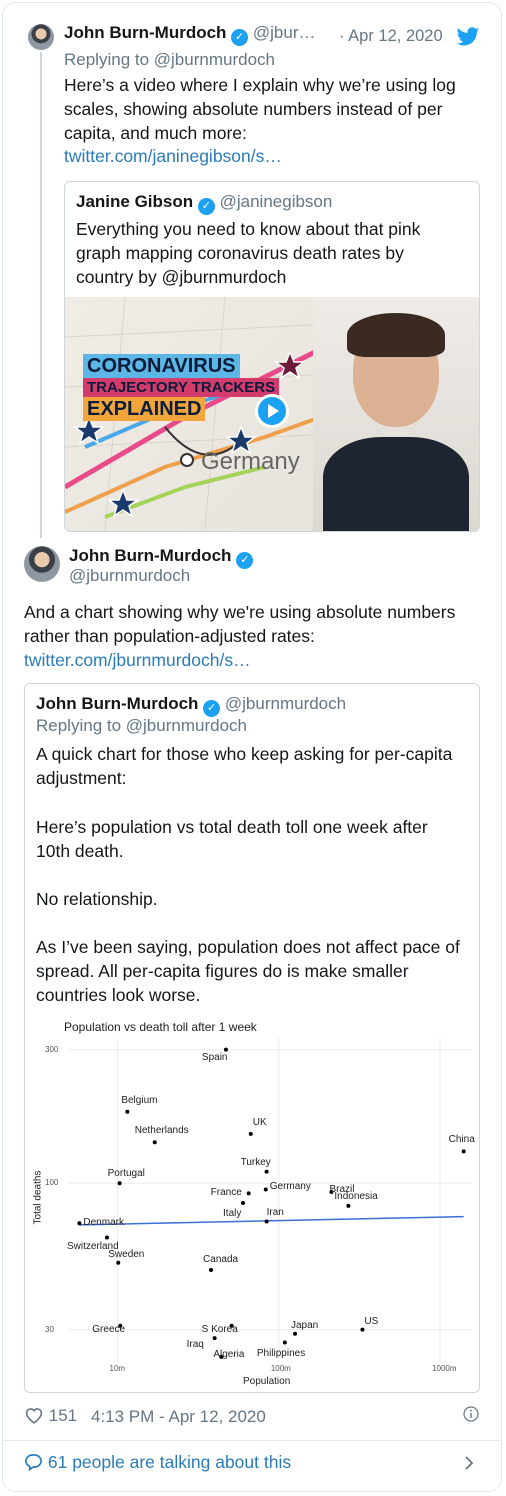 The width and height of the screenshot is (506, 1496). I want to click on point-label: Turkey, so click(255, 1162).